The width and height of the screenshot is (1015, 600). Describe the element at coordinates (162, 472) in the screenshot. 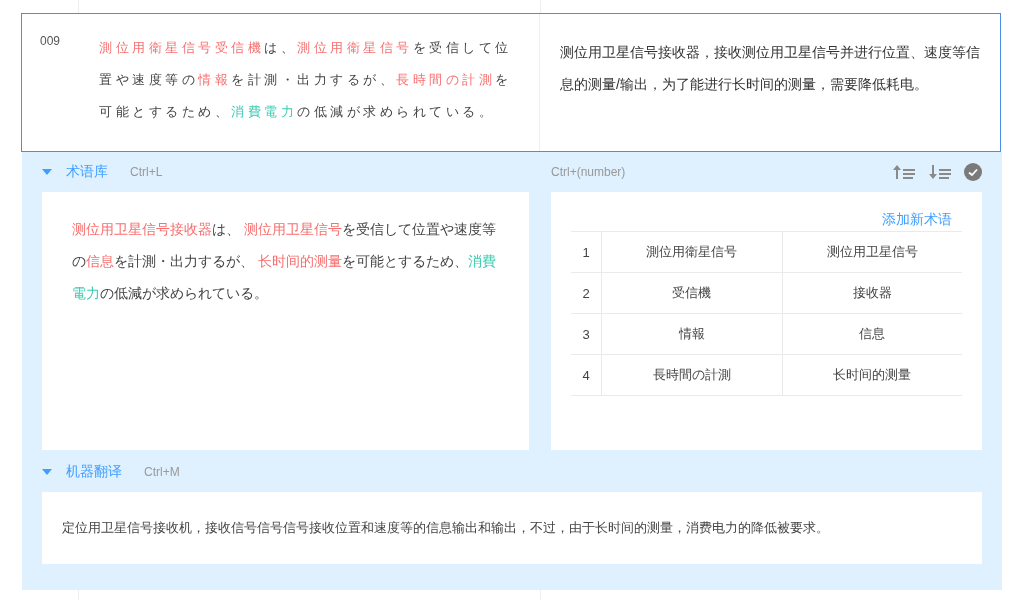

I see `shortcut-hint: Ctrl+M` at that location.